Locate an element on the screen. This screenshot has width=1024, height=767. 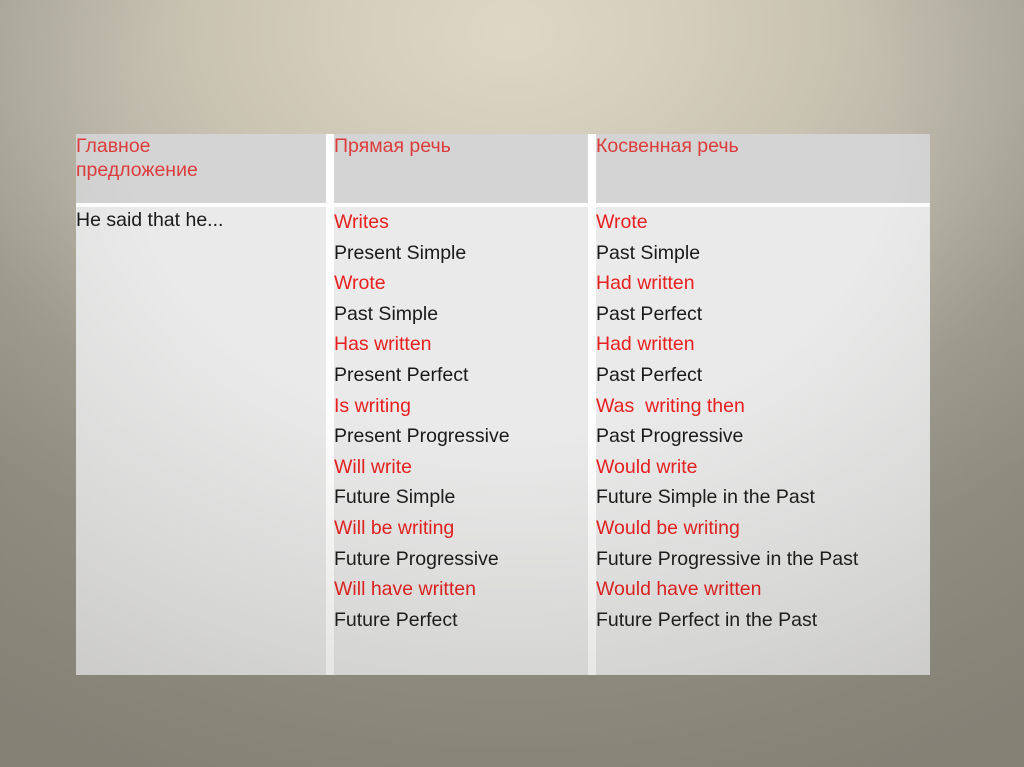
tense-pair-item: Is writing Present Progressive is located at coordinates (461, 421).